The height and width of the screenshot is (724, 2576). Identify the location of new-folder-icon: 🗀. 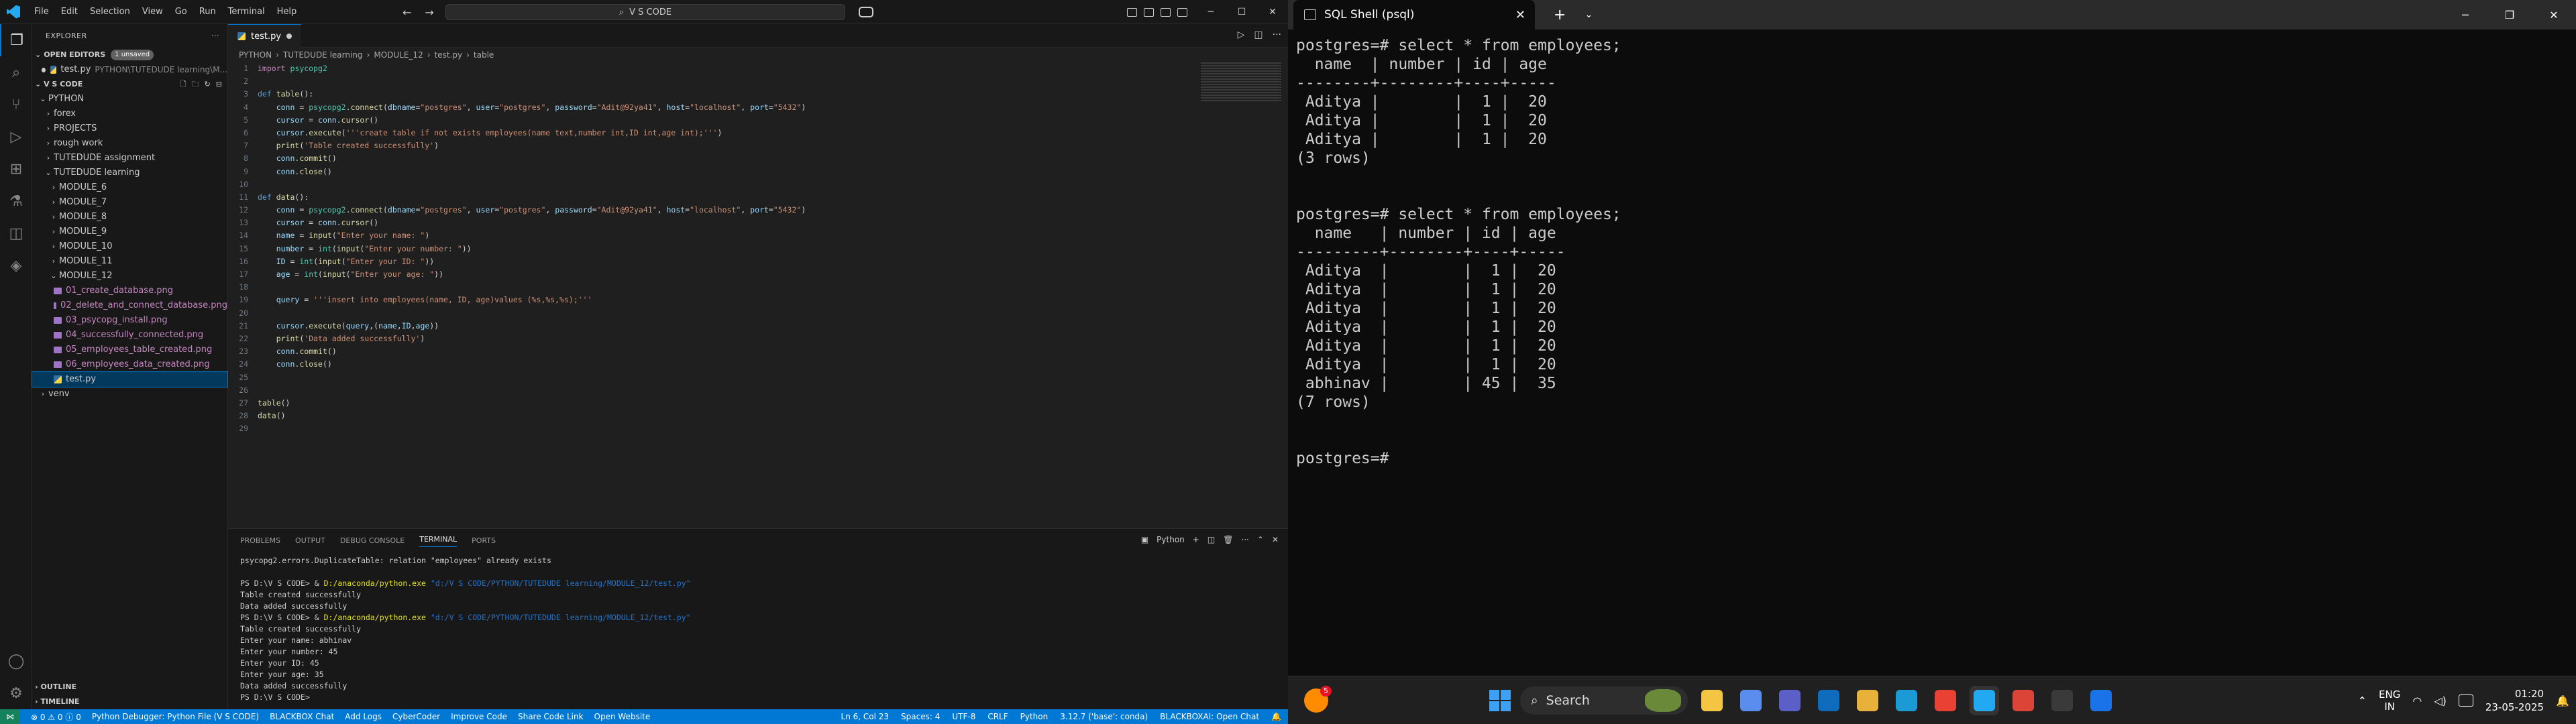
(195, 84).